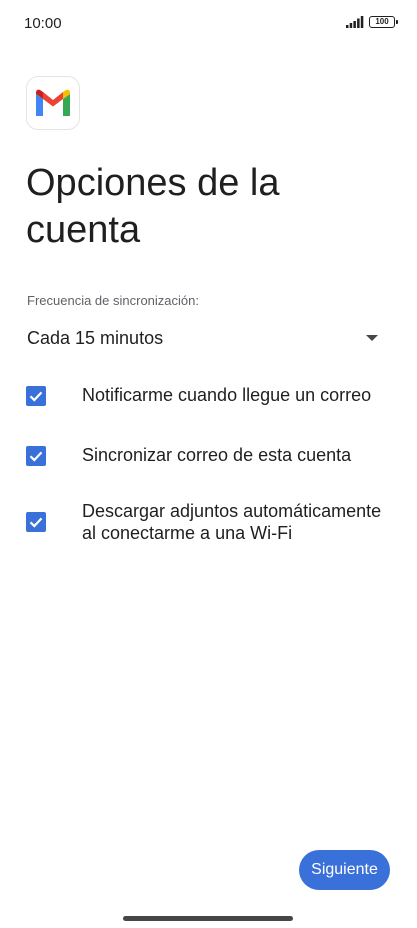  I want to click on next-button: Siguiente, so click(344, 870).